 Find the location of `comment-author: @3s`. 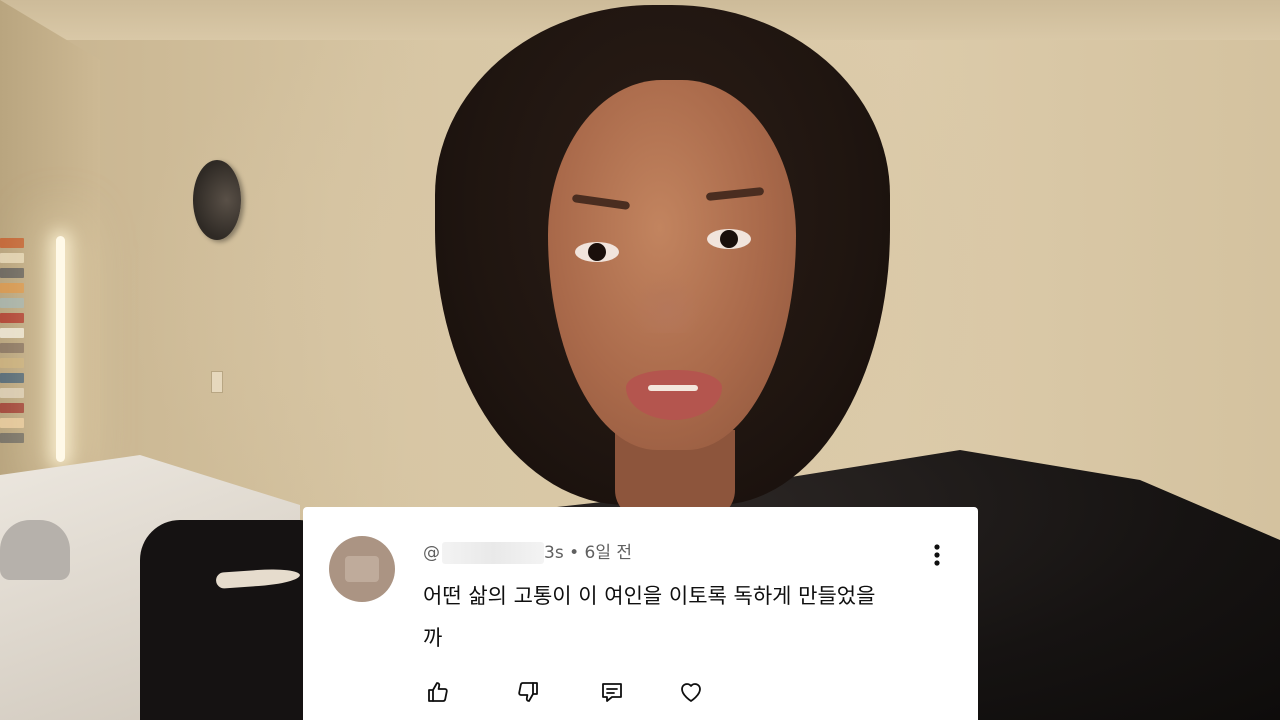

comment-author: @3s is located at coordinates (493, 553).